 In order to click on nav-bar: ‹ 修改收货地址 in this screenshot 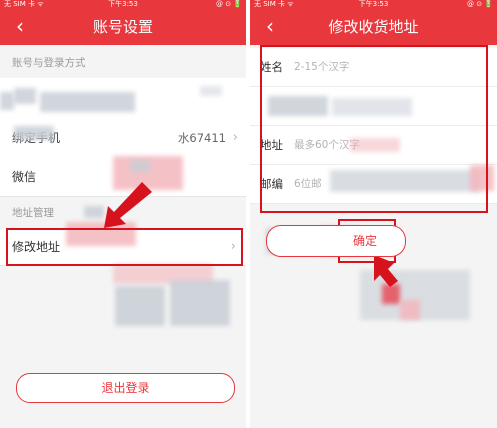, I will do `click(373, 27)`.